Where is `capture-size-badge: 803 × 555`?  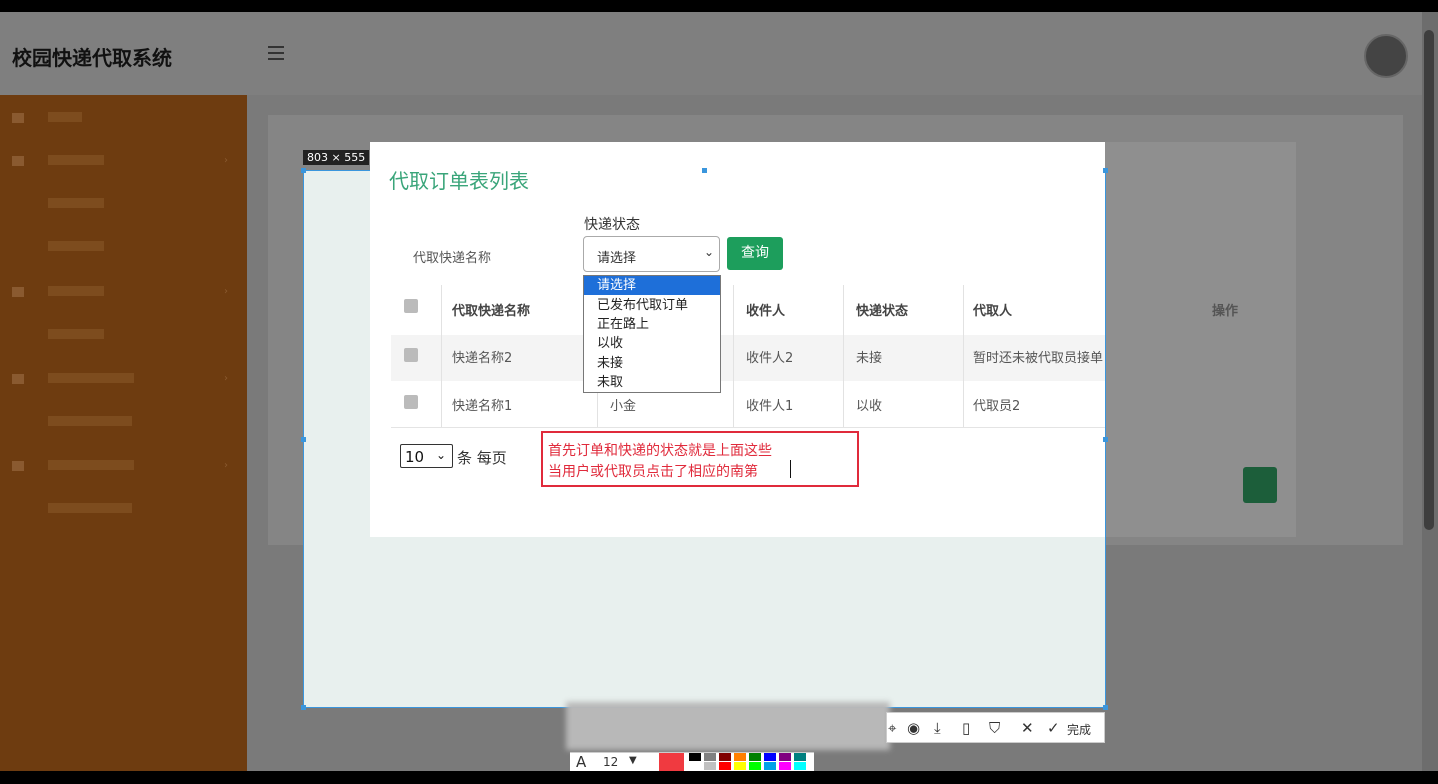
capture-size-badge: 803 × 555 is located at coordinates (336, 157).